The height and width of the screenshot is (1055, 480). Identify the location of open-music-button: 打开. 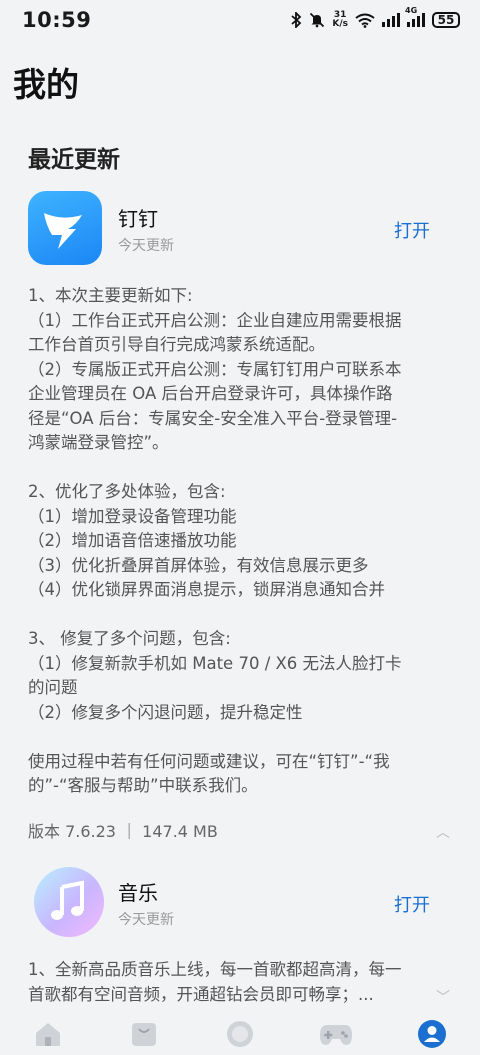
(412, 904).